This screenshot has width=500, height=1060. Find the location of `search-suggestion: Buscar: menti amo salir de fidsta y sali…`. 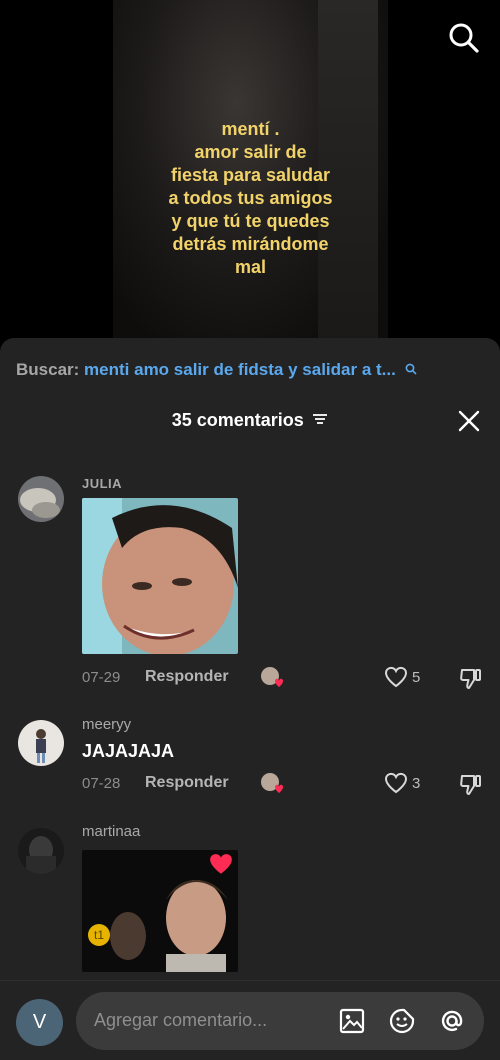

search-suggestion: Buscar: menti amo salir de fidsta y sali… is located at coordinates (228, 370).